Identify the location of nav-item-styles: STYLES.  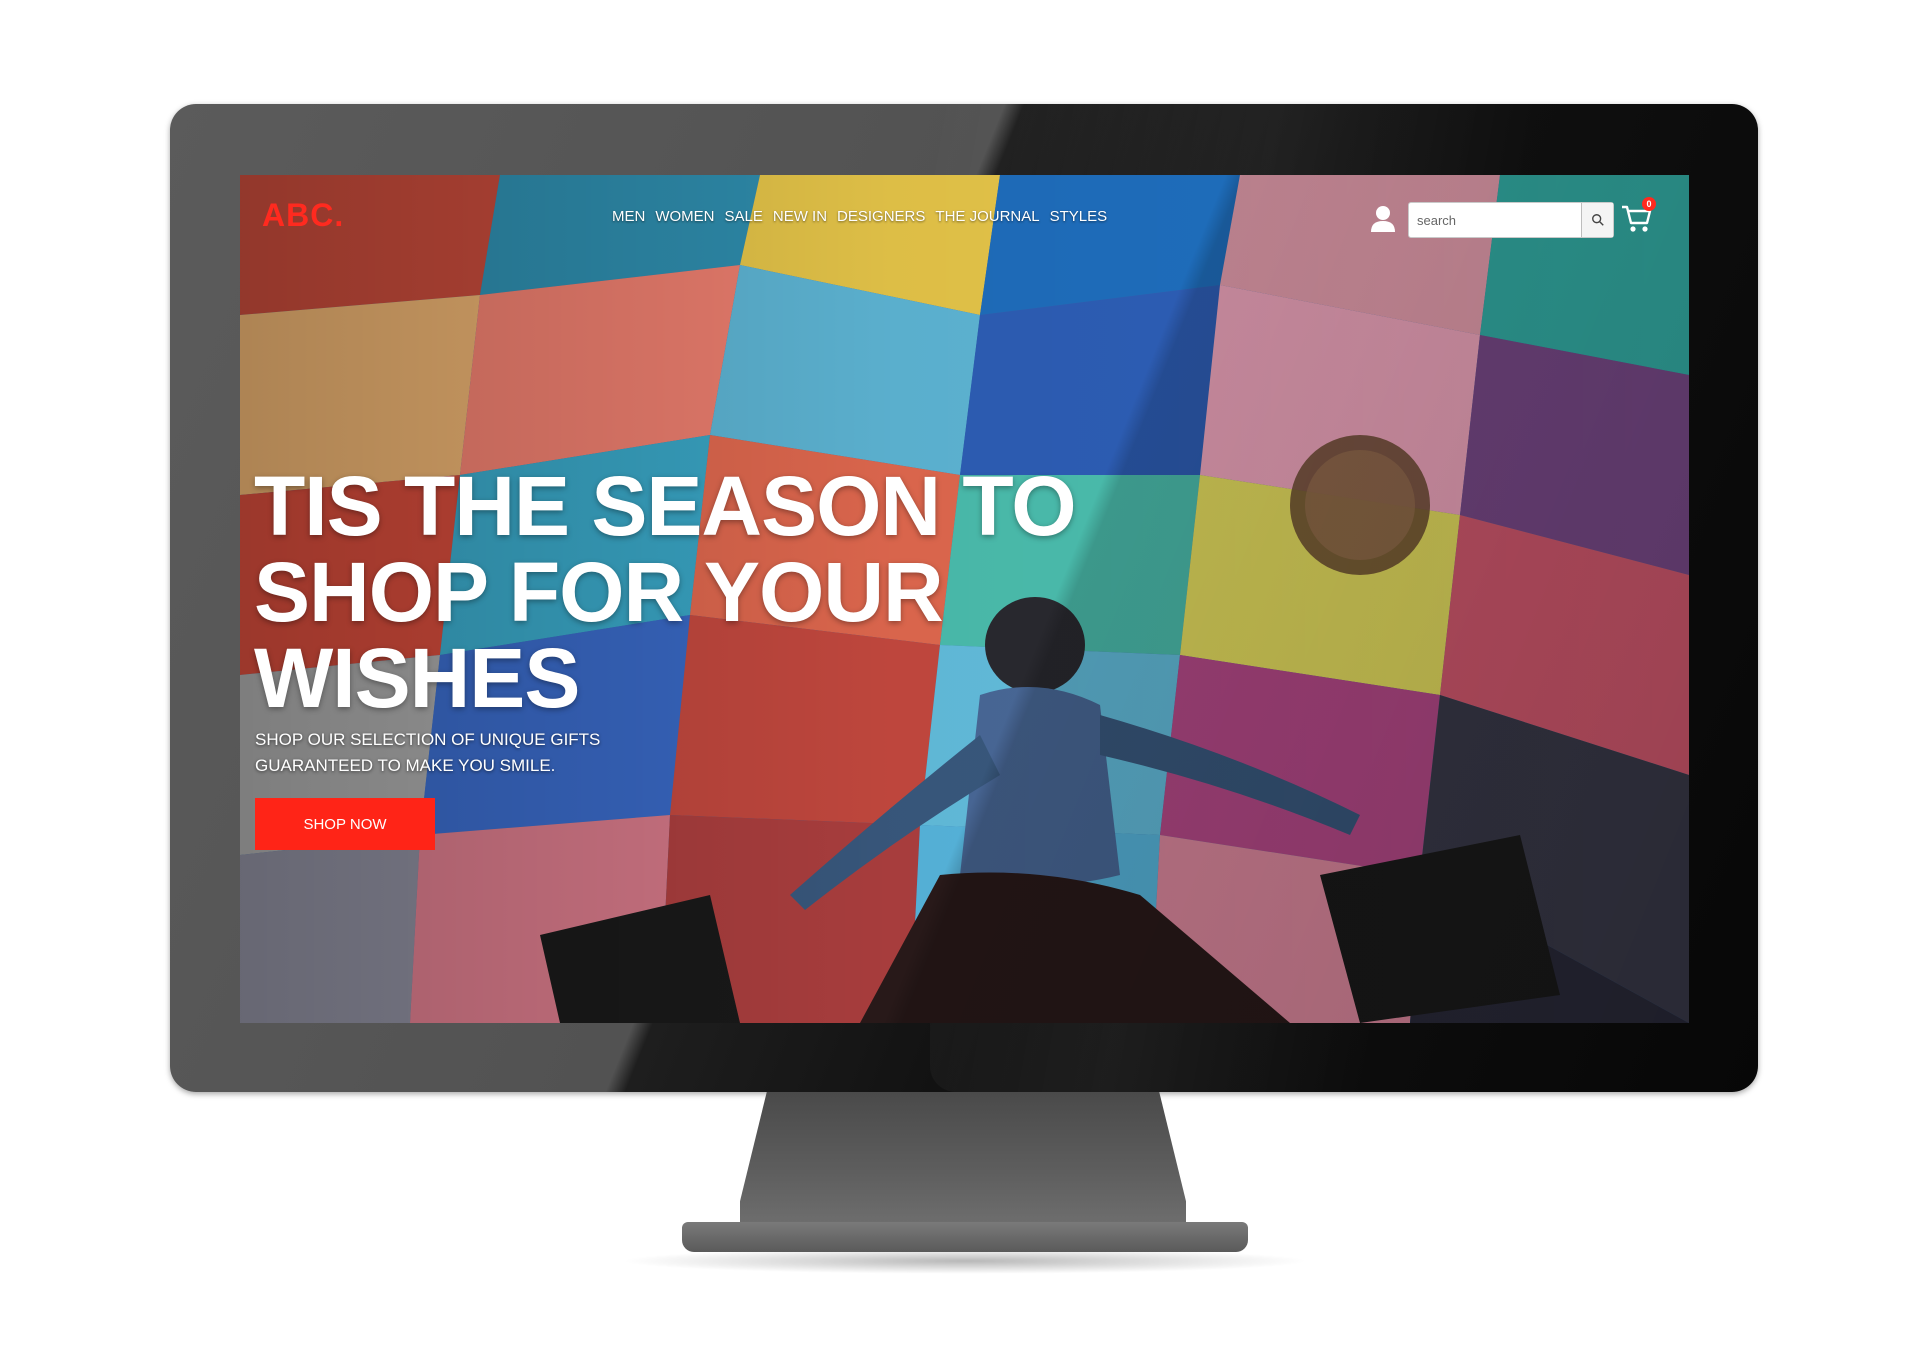
(1079, 216).